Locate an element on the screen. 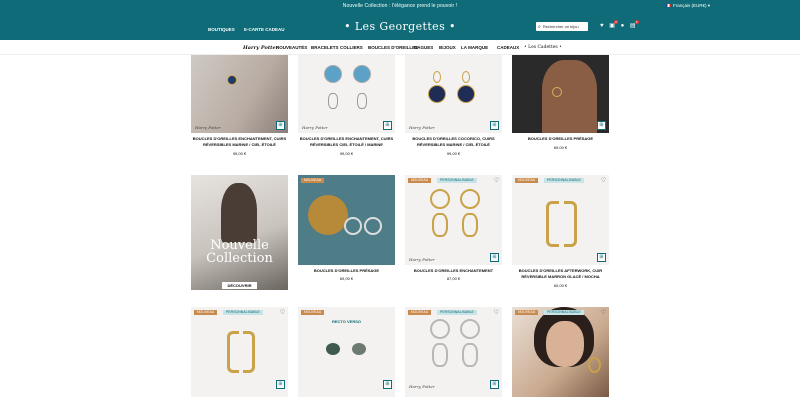 The width and height of the screenshot is (800, 400). heart-icon: ♥ is located at coordinates (602, 26).